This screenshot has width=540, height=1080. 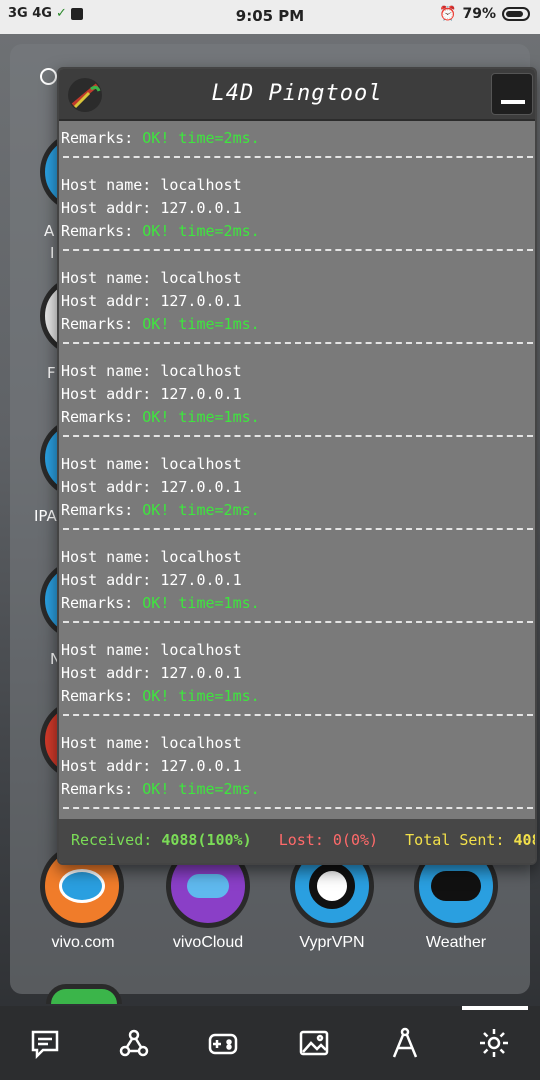 What do you see at coordinates (494, 1043) in the screenshot?
I see `settings-icon` at bounding box center [494, 1043].